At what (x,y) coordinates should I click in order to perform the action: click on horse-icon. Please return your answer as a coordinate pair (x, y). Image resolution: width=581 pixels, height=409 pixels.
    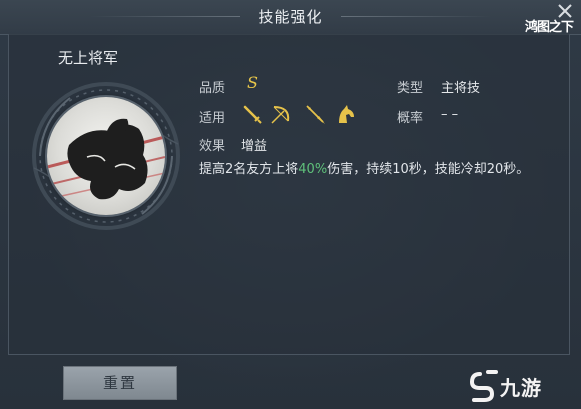
    Looking at the image, I should click on (346, 114).